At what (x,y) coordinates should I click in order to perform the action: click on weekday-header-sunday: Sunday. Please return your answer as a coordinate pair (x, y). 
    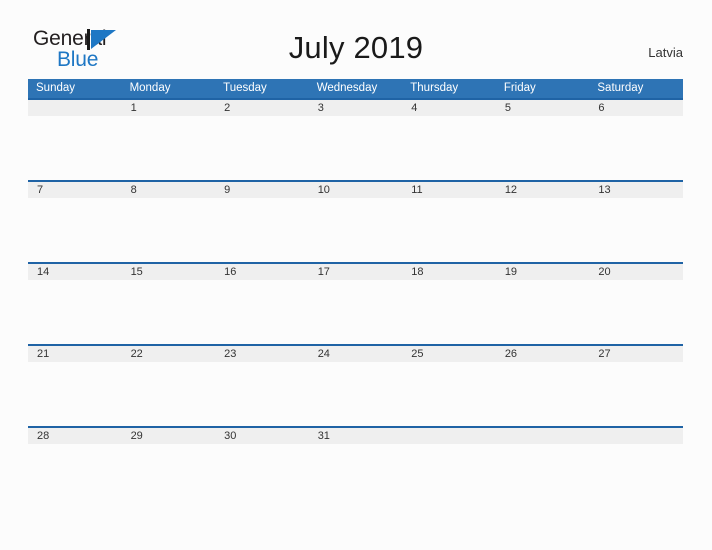
    Looking at the image, I should click on (75, 89).